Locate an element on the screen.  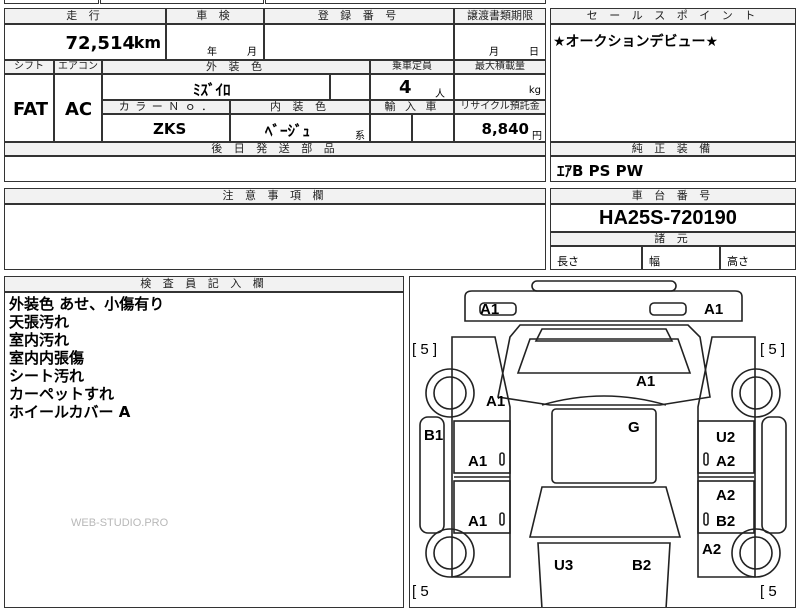
interior-color-value: ﾍﾞｰｼﾞｭ is located at coordinates (288, 131).